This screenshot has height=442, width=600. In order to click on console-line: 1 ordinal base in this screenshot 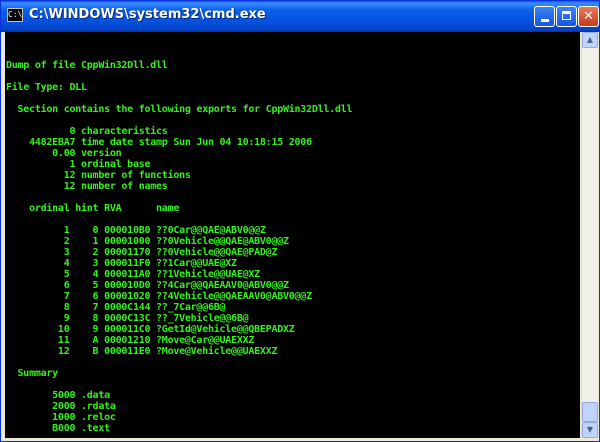, I will do `click(78, 164)`.